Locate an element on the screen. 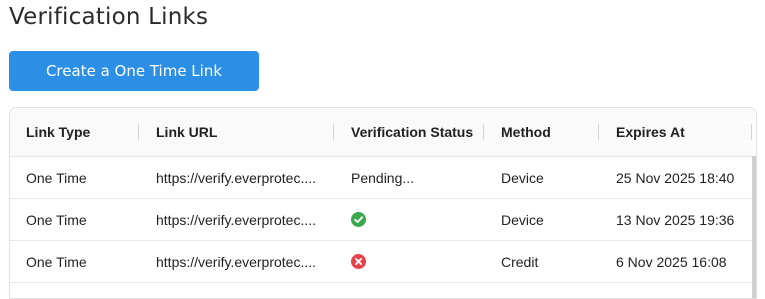 The image size is (765, 299). cell-expires-at: 6 Nov 2025 16:08 is located at coordinates (671, 261).